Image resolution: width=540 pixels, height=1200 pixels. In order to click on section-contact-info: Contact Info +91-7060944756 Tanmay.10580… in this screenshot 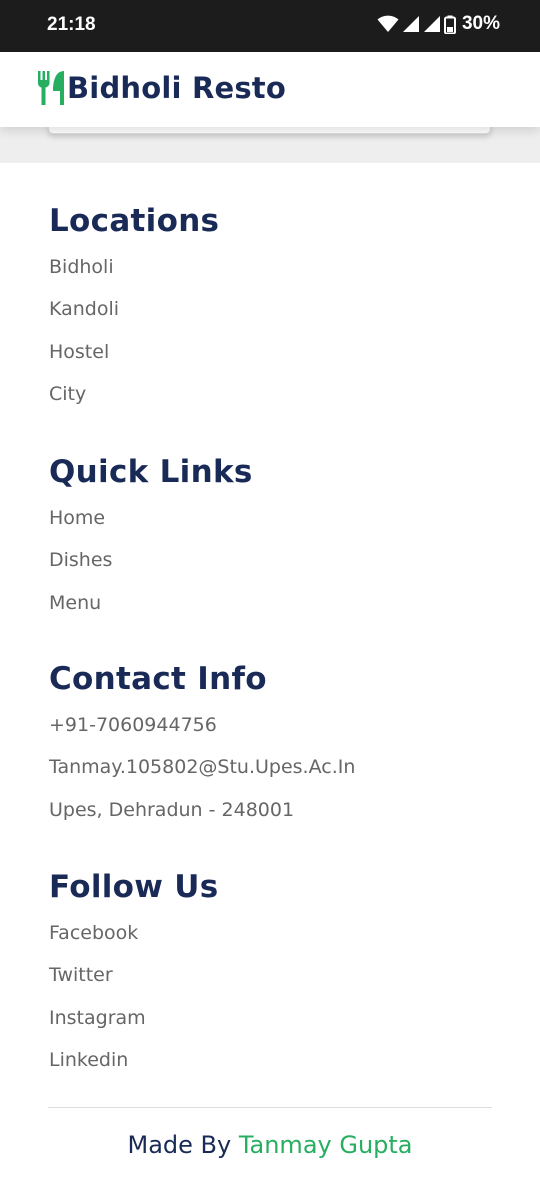, I will do `click(202, 749)`.